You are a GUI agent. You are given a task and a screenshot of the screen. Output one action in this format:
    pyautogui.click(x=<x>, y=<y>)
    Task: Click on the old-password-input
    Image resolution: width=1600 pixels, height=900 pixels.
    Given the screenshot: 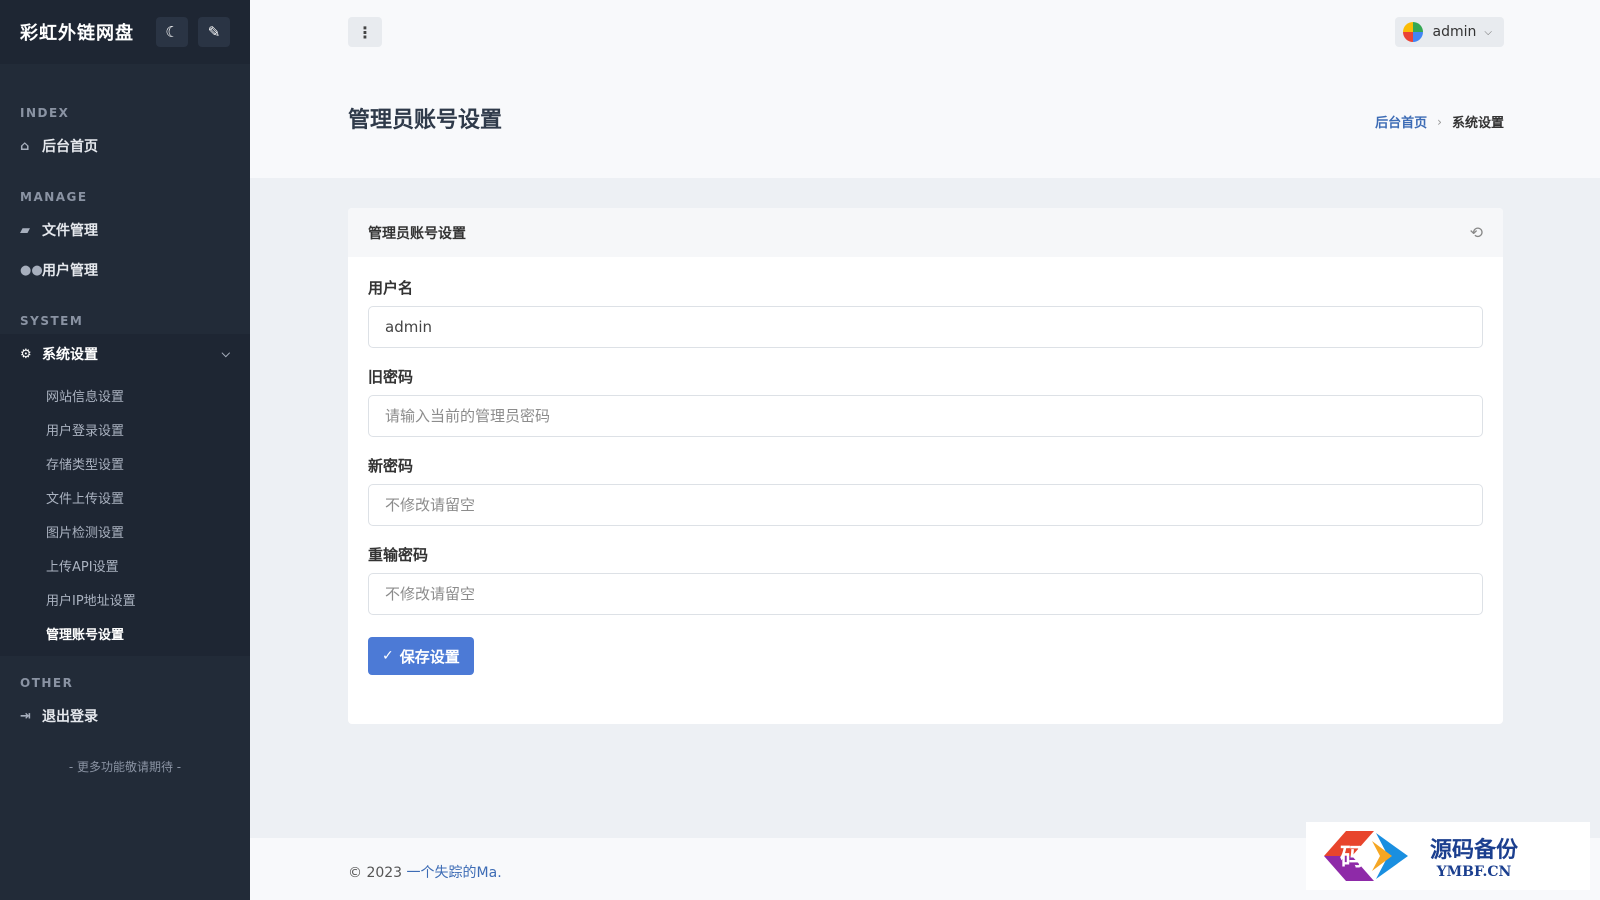 What is the action you would take?
    pyautogui.click(x=925, y=416)
    